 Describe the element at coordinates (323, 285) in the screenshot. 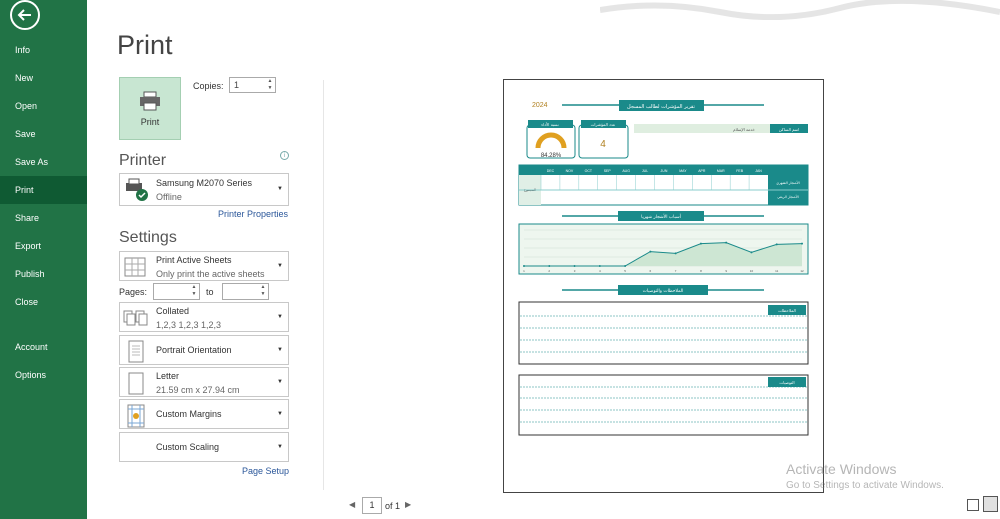

I see `panel-divider` at that location.